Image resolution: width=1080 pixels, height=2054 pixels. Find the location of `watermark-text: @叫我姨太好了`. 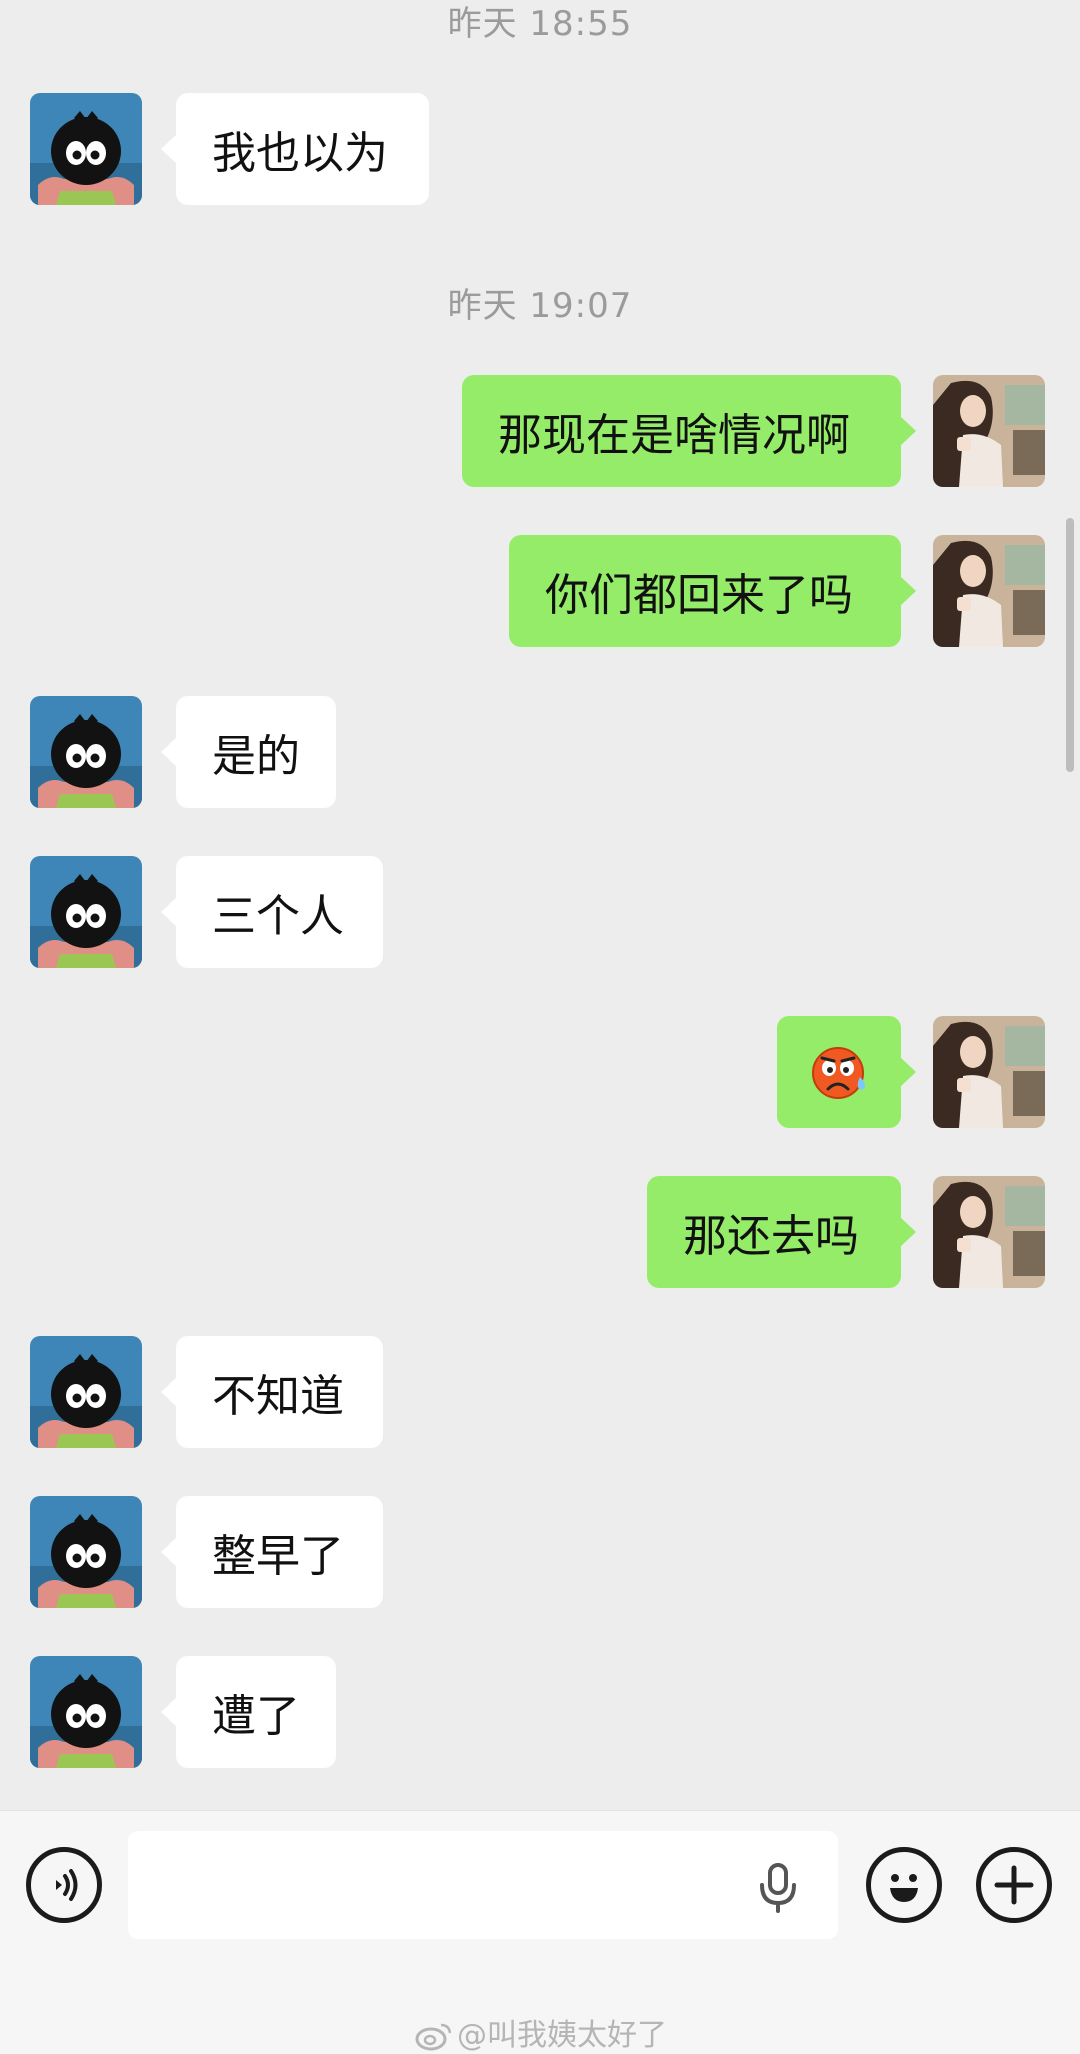

watermark-text: @叫我姨太好了 is located at coordinates (562, 2035).